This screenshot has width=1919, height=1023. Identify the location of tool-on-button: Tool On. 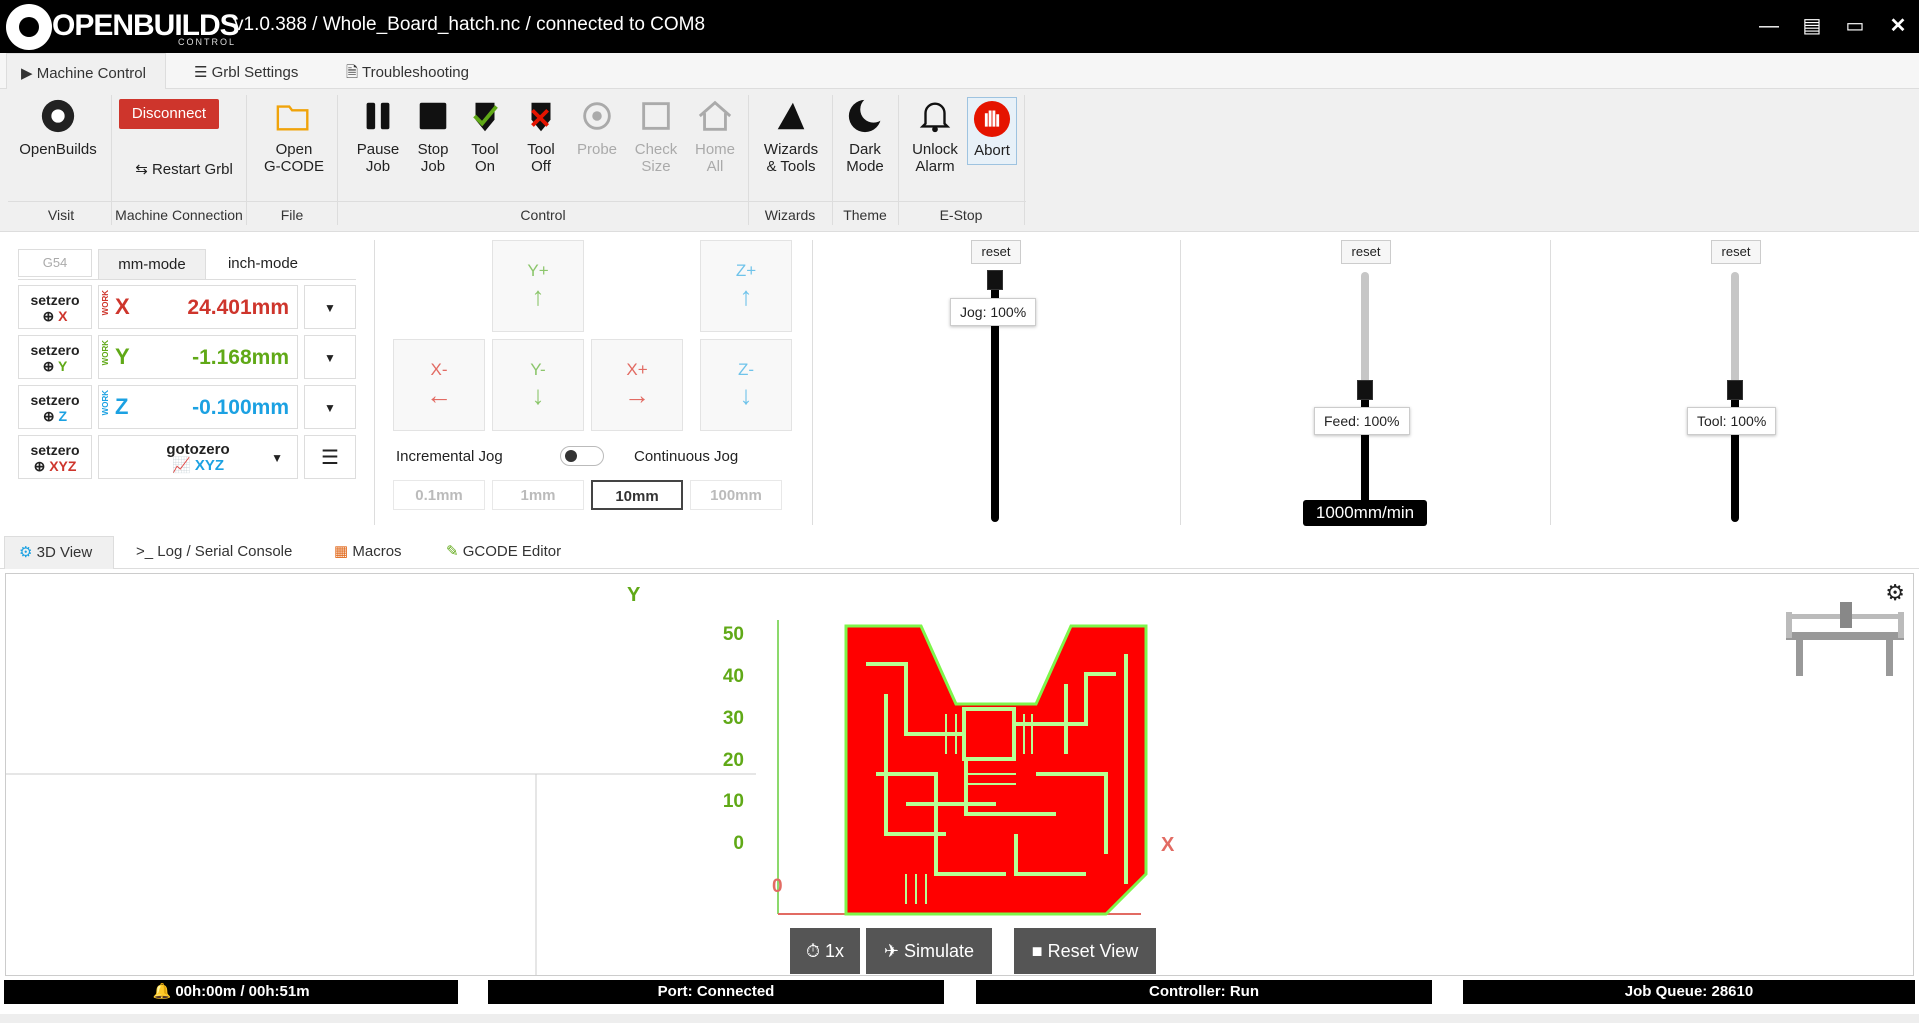
(485, 136).